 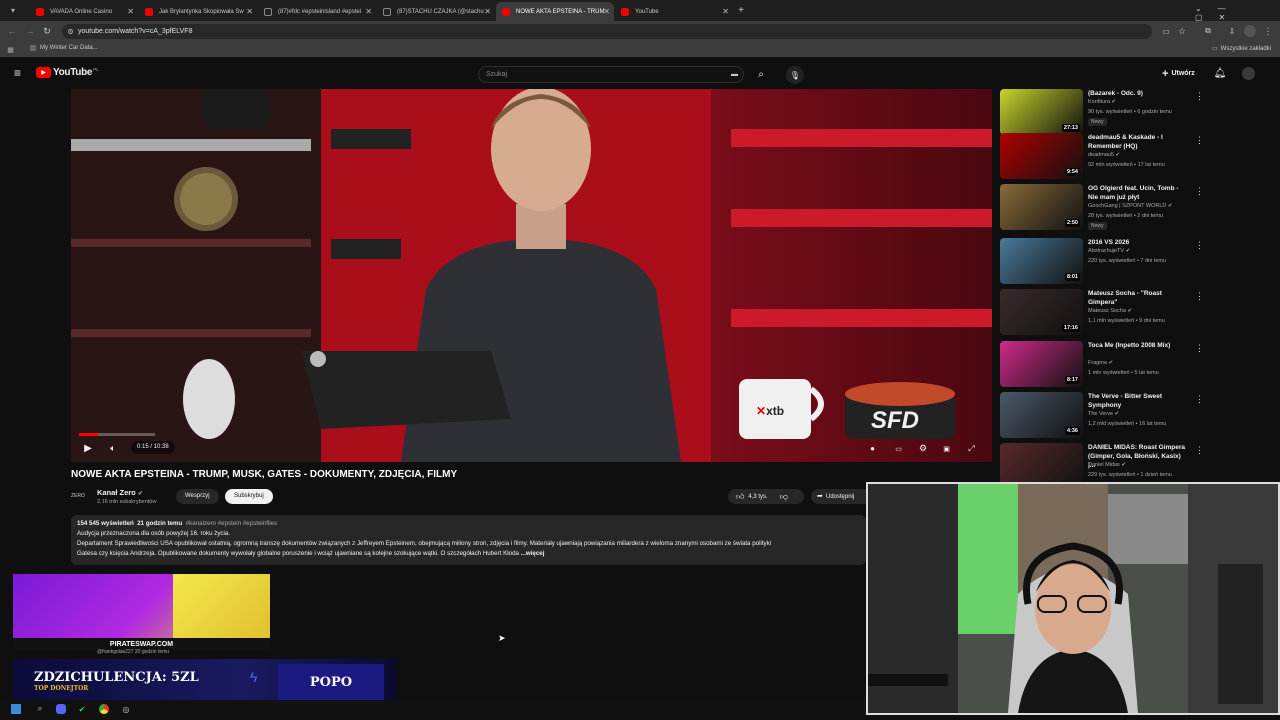 What do you see at coordinates (40, 709) in the screenshot?
I see `search-taskbar-icon: ⌕` at bounding box center [40, 709].